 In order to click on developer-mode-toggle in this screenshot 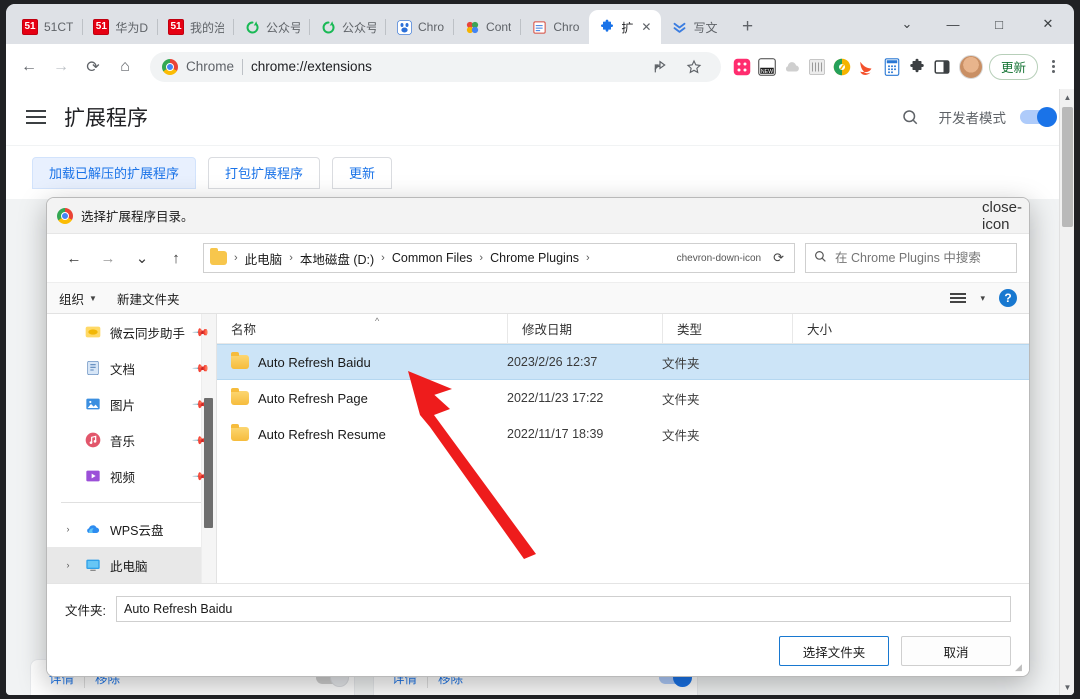, I will do `click(1038, 117)`.